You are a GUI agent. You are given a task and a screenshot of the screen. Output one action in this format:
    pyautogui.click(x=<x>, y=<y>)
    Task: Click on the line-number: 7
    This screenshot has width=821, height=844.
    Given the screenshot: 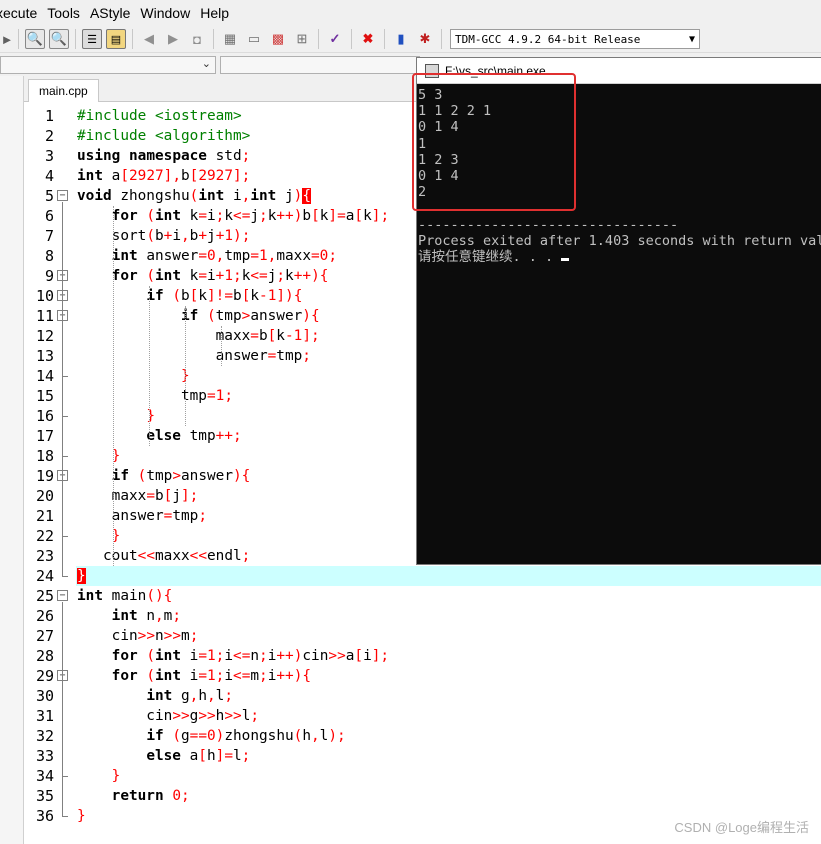 What is the action you would take?
    pyautogui.click(x=49, y=236)
    